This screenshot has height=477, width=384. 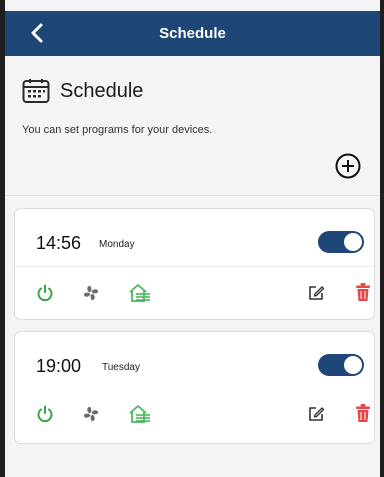 I want to click on schedule-time: 19:00, so click(x=59, y=366).